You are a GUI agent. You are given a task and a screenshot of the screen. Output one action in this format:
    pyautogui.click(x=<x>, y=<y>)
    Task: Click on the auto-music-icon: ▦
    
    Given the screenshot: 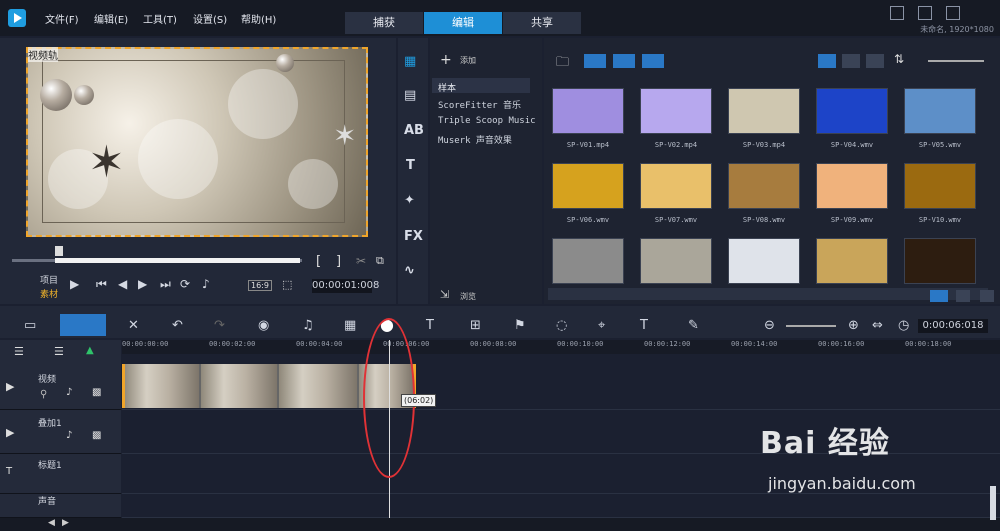 What is the action you would take?
    pyautogui.click(x=350, y=325)
    